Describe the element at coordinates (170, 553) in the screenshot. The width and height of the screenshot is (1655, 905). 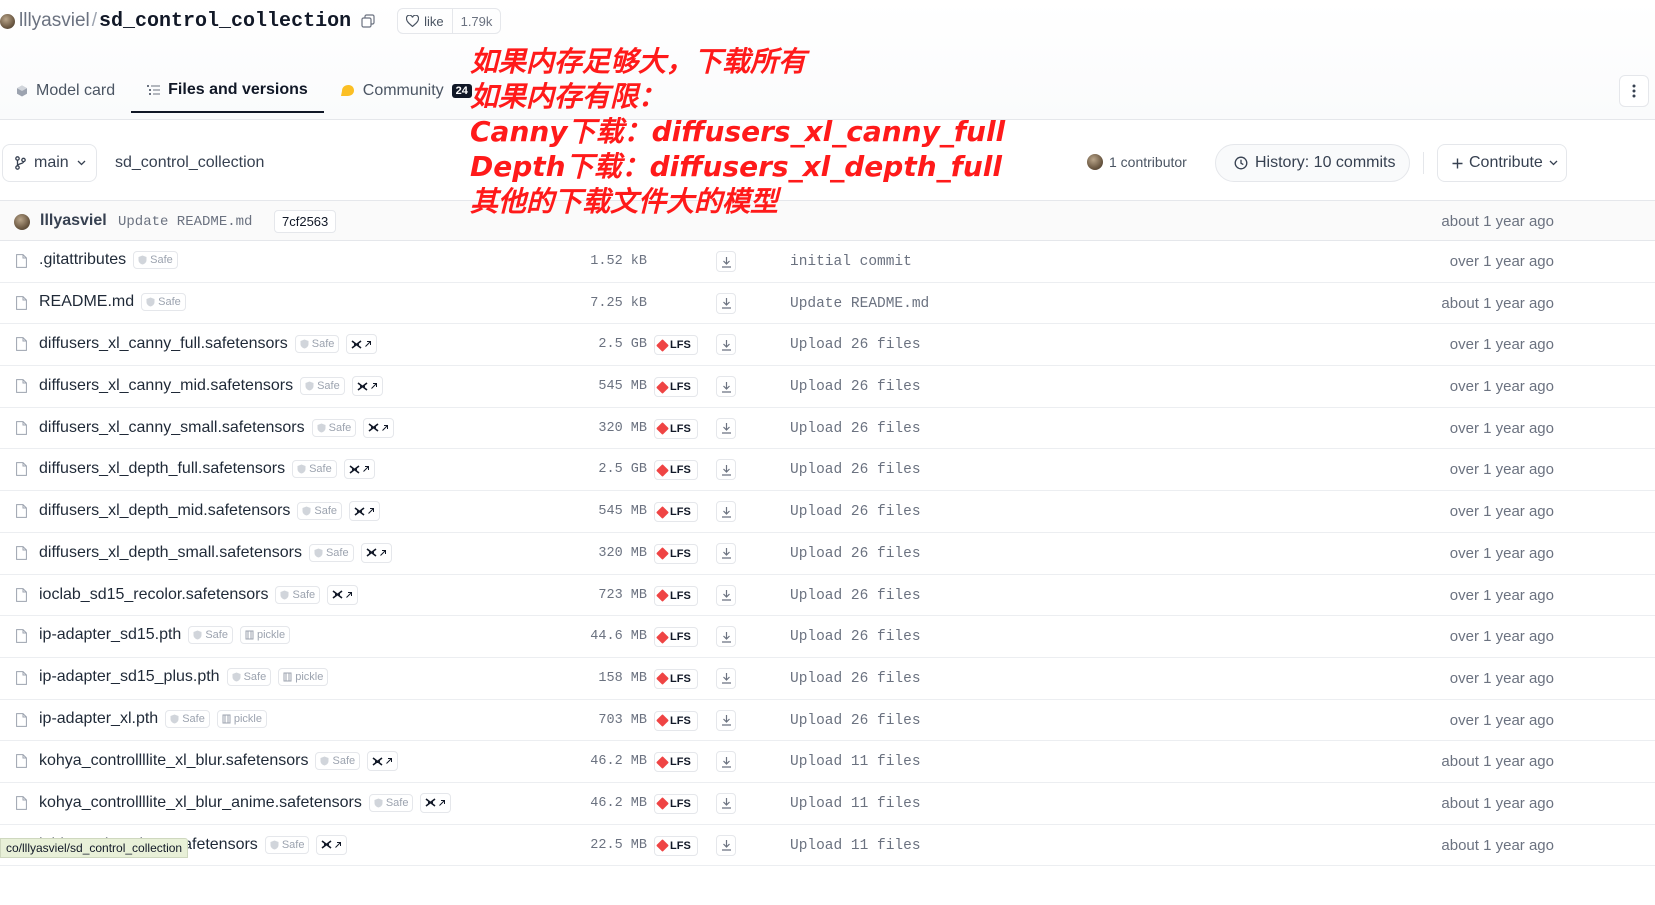
I see `file-name-link: diffusers_xl_depth_small.safetensors` at that location.